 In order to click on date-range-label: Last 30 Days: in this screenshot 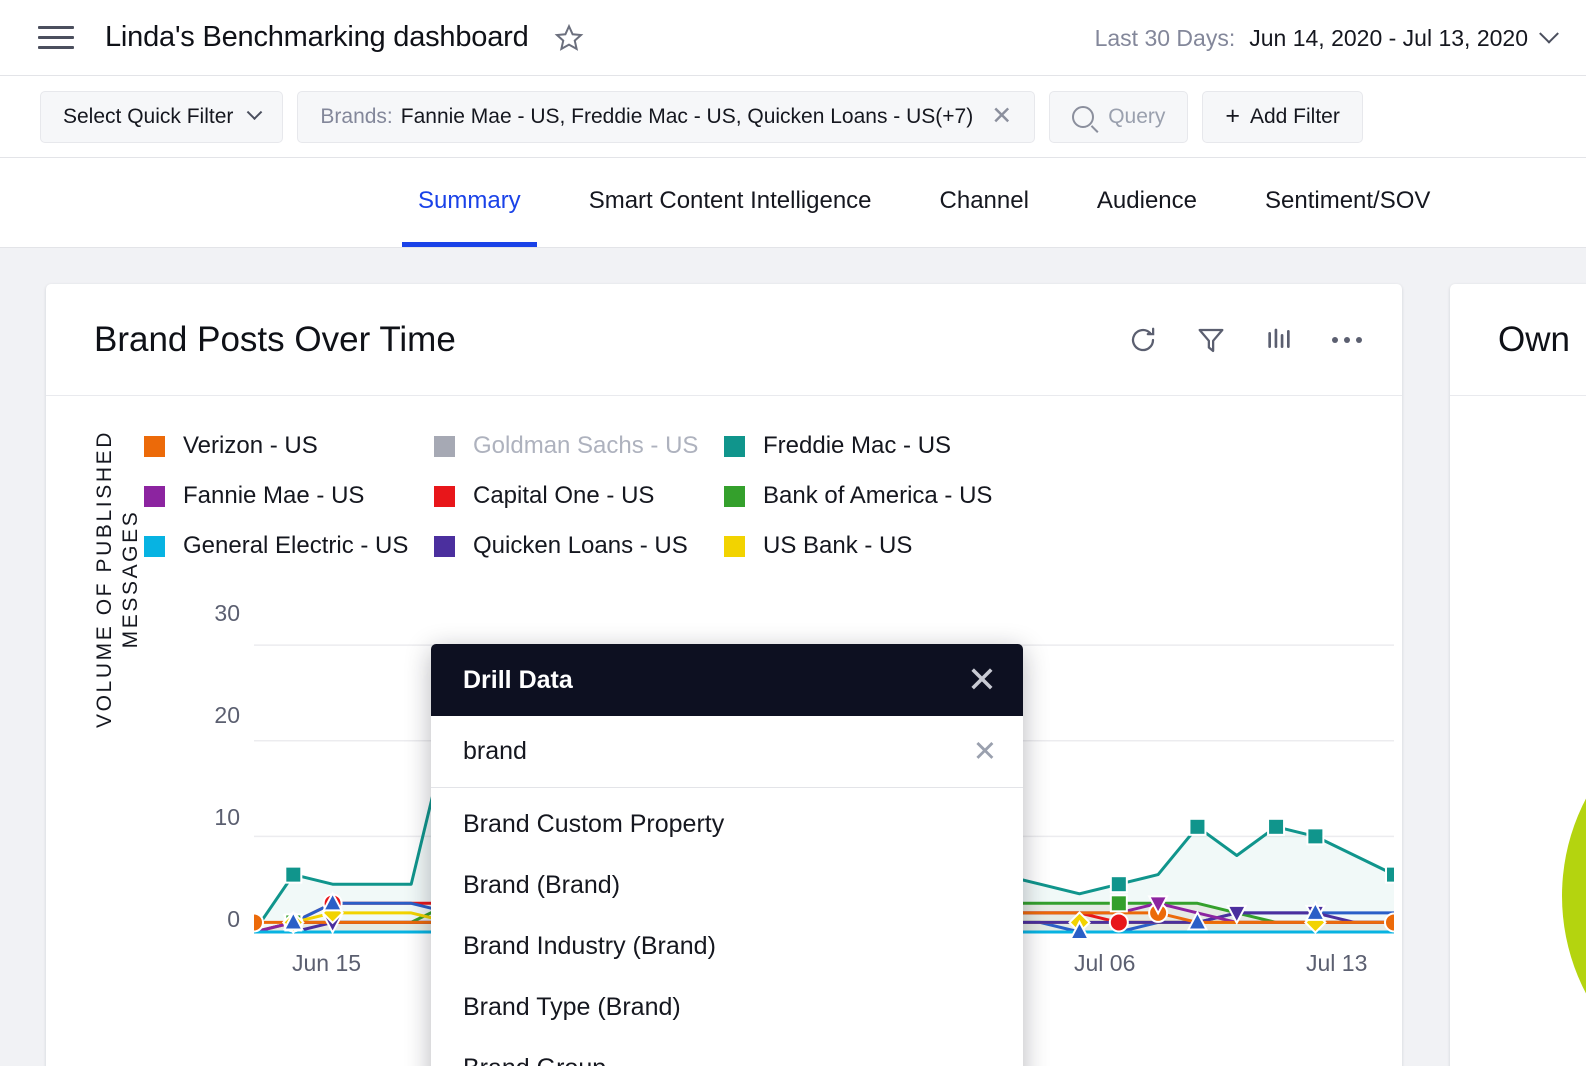, I will do `click(1165, 37)`.